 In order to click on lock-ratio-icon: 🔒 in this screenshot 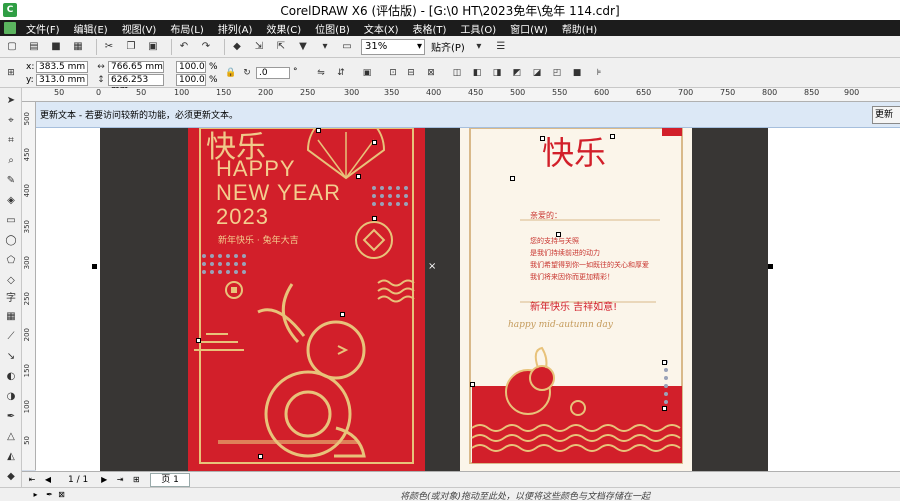, I will do `click(231, 73)`.